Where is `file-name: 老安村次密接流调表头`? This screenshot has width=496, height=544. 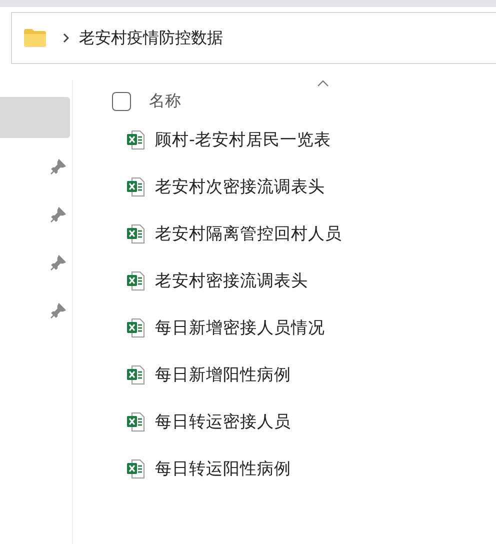
file-name: 老安村次密接流调表头 is located at coordinates (240, 187).